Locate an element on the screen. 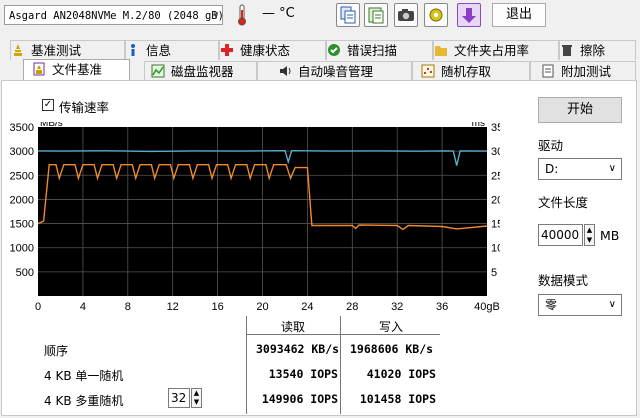 The image size is (640, 418). tab-label: 自动噪音管理 is located at coordinates (336, 71).